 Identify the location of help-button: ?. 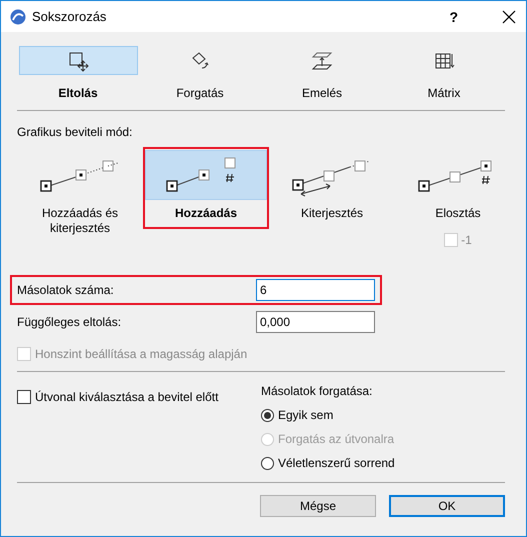
(453, 17).